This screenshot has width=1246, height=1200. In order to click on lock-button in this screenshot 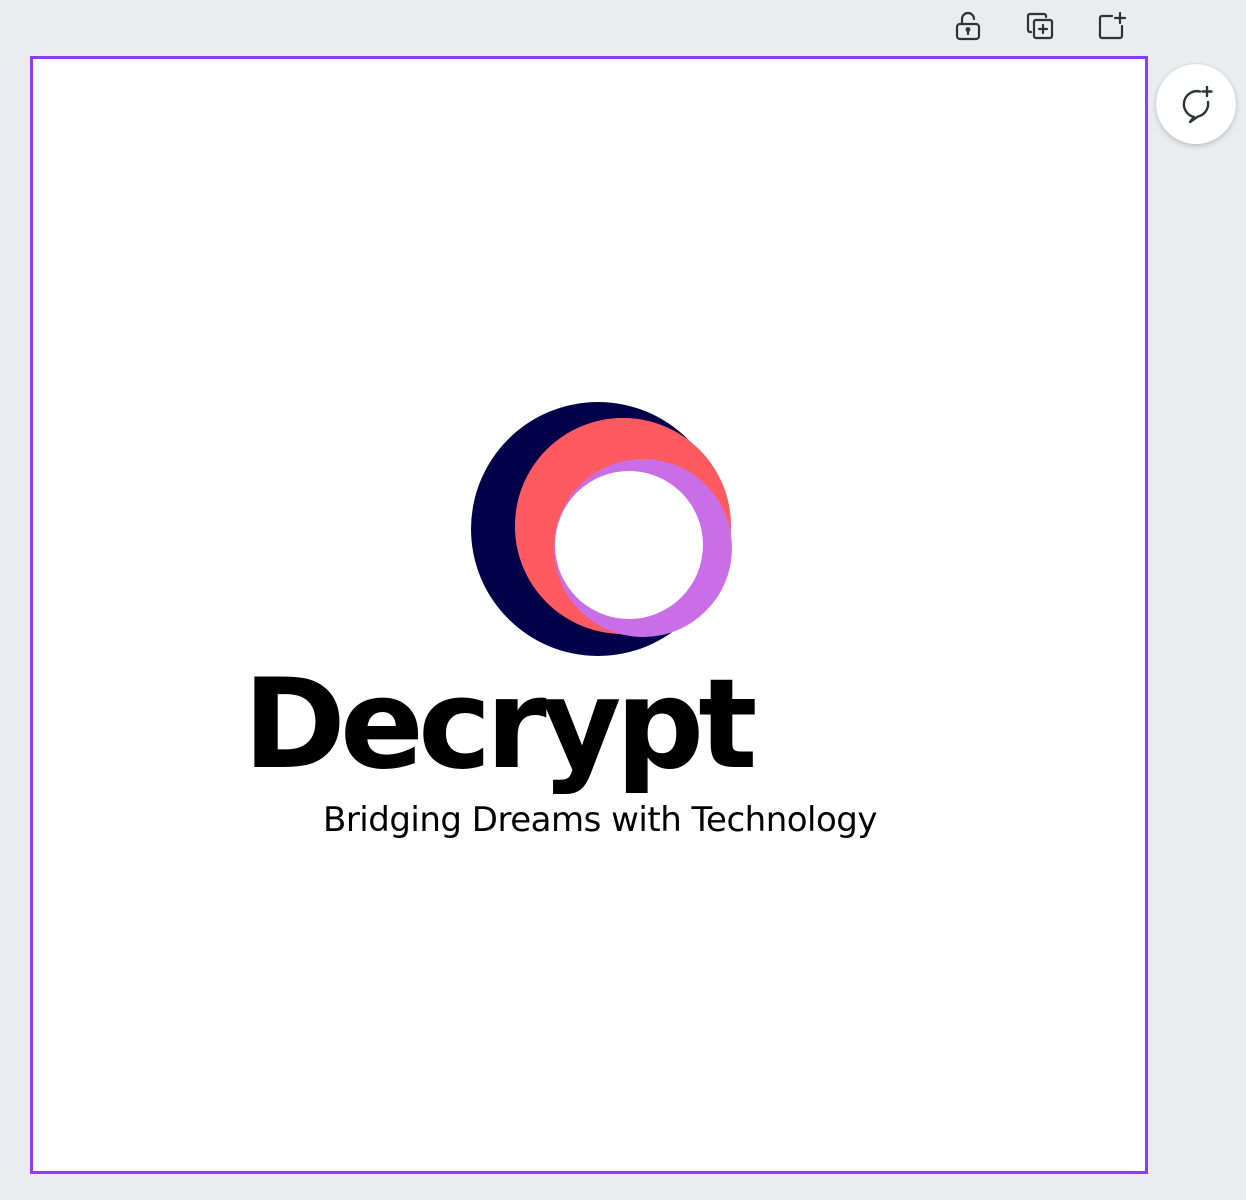, I will do `click(968, 26)`.